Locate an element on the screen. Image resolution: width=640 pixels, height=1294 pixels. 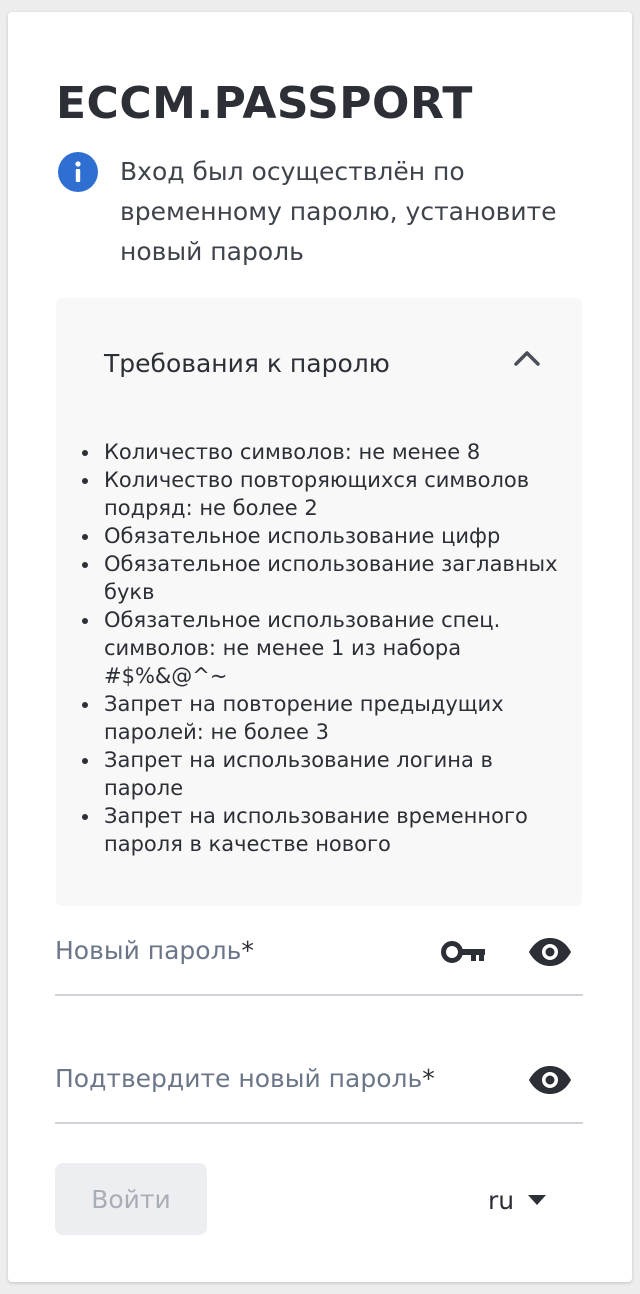
new-password-field: Новый пароль* is located at coordinates (319, 955).